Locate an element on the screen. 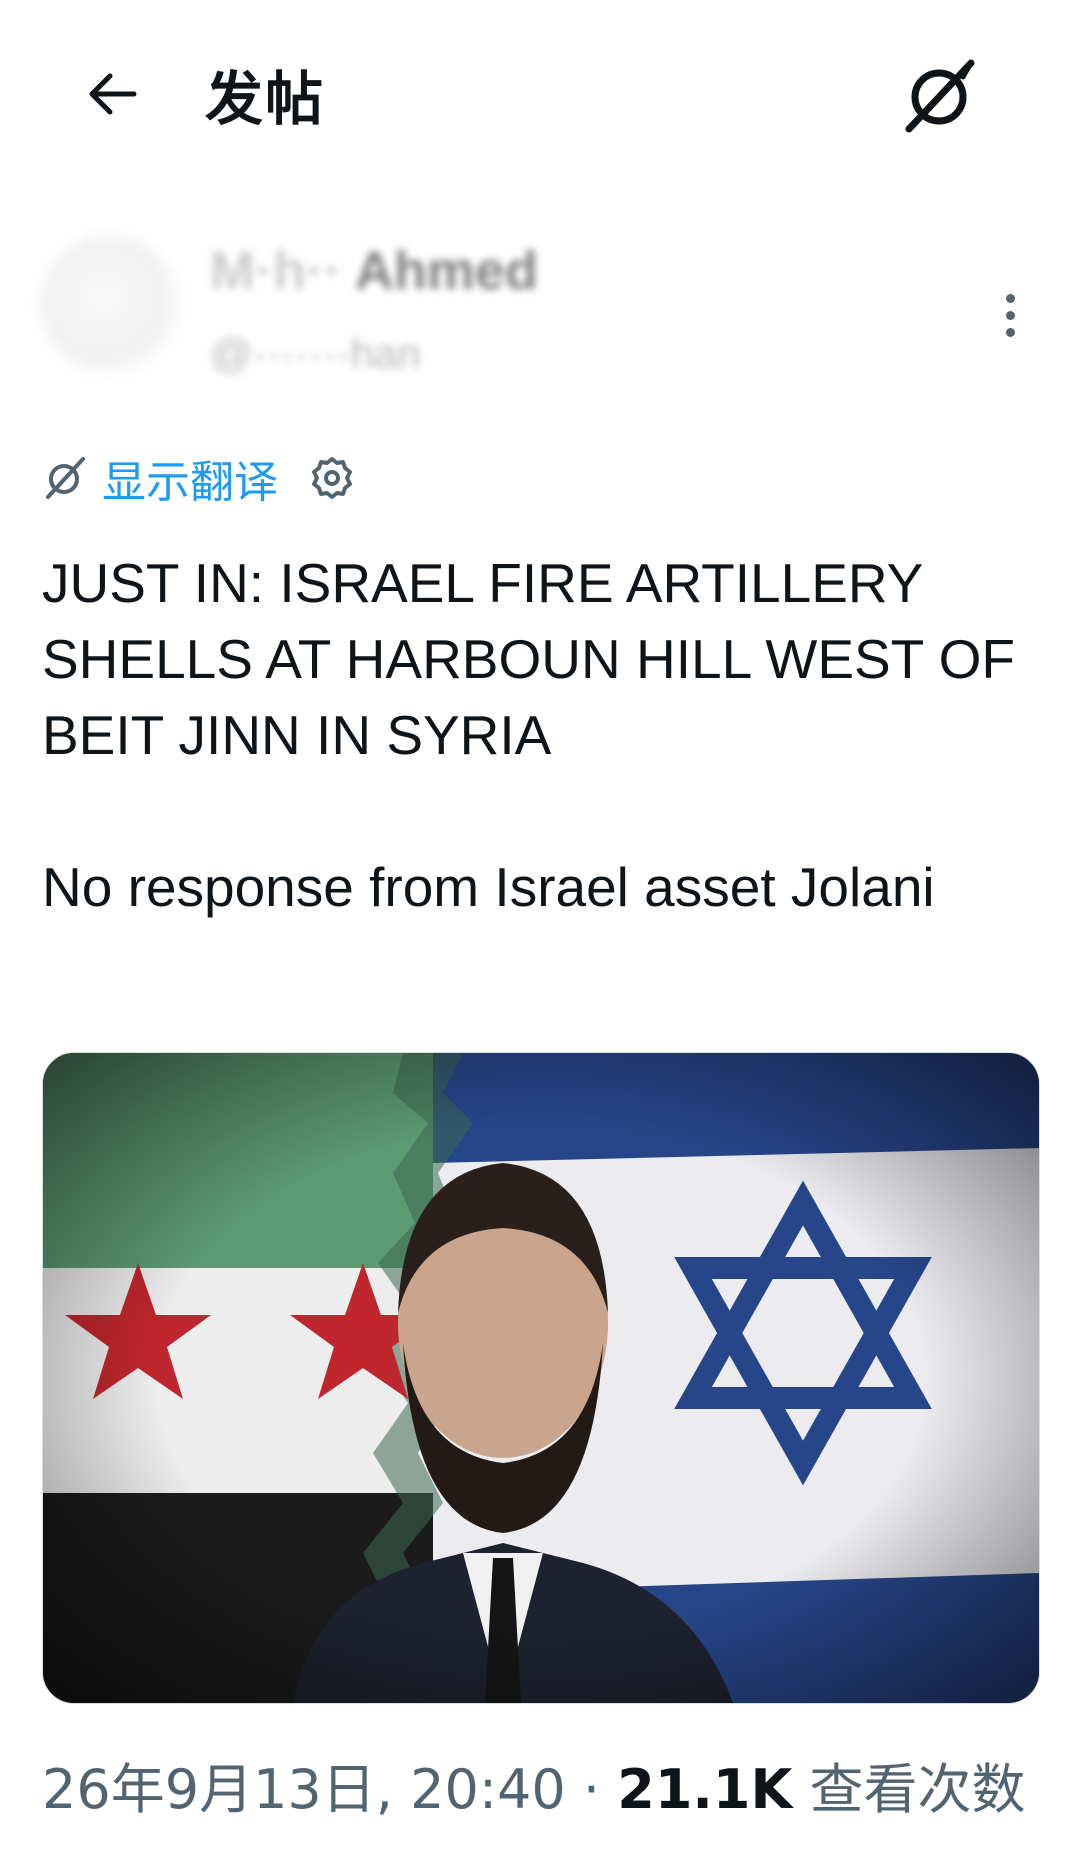 This screenshot has height=1864, width=1080. more-vertical-icon is located at coordinates (1010, 298).